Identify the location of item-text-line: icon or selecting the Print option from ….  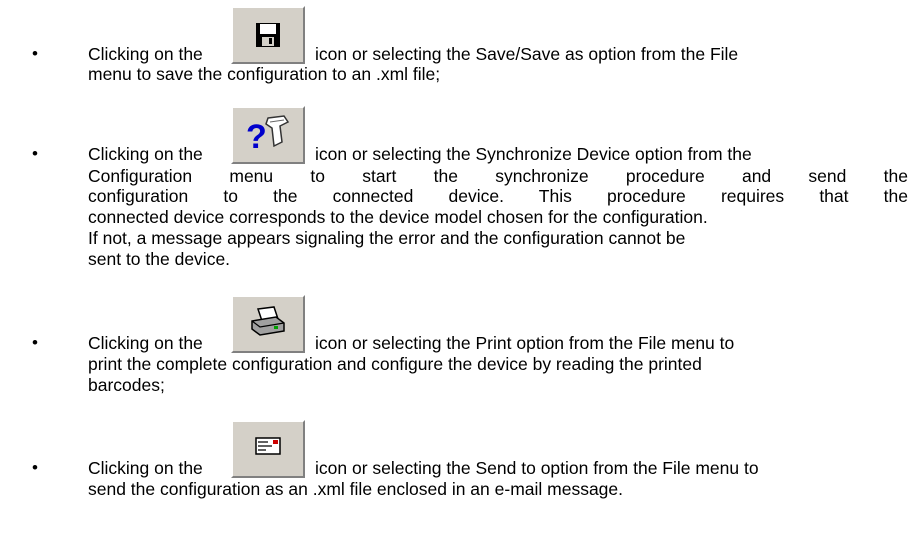
(525, 343).